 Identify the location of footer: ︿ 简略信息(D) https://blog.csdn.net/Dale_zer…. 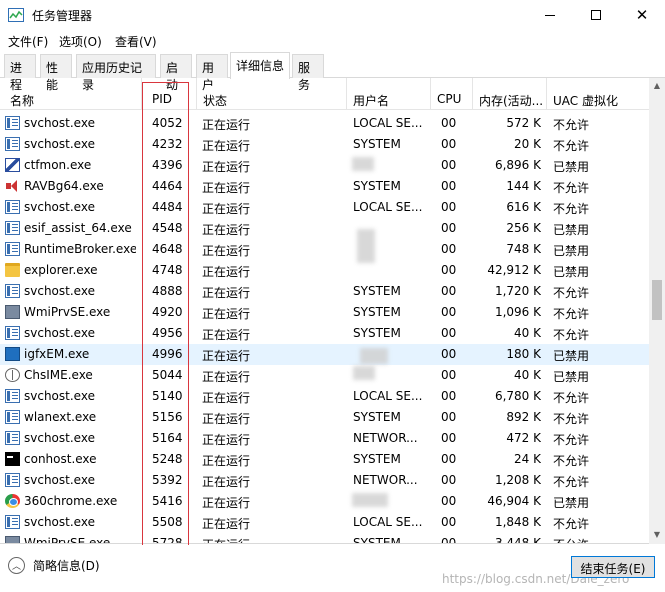
(332, 568).